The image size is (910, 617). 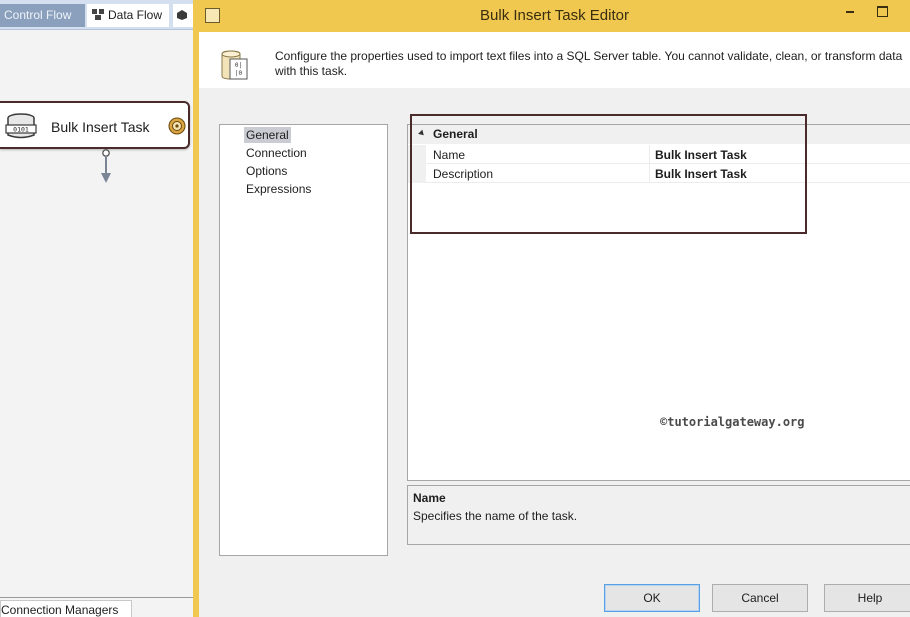 What do you see at coordinates (239, 73) in the screenshot?
I see `svg-text: |0` at bounding box center [239, 73].